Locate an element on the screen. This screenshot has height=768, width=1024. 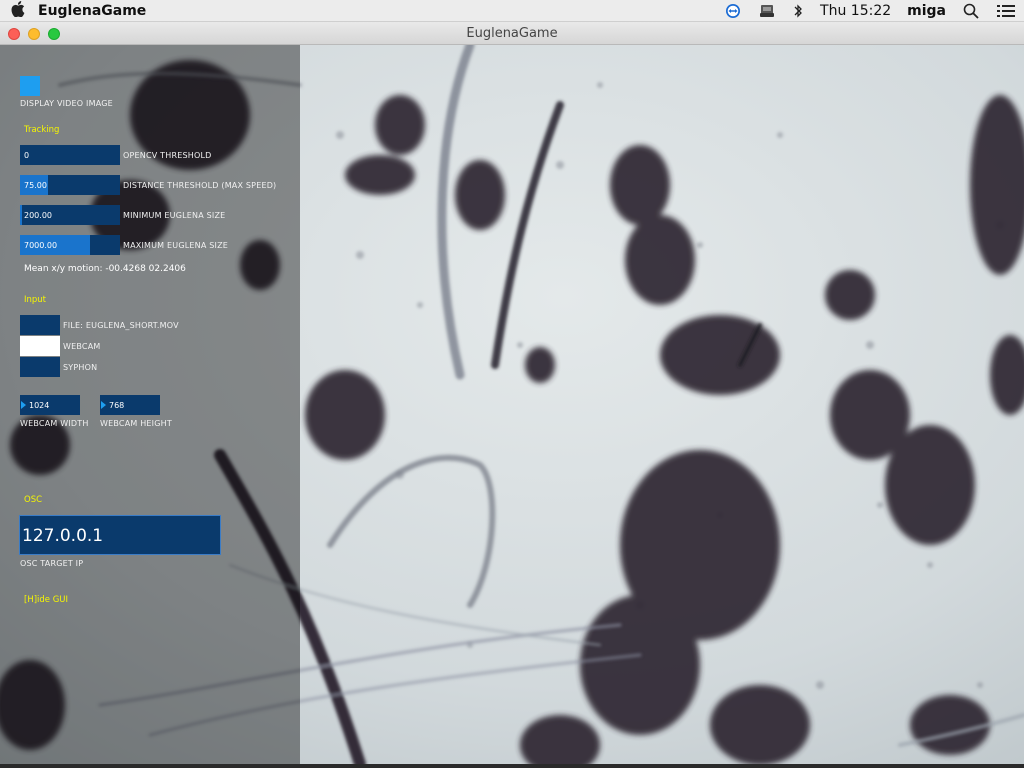
osc-target-ip-value: 127.0.0.1 is located at coordinates (63, 536).